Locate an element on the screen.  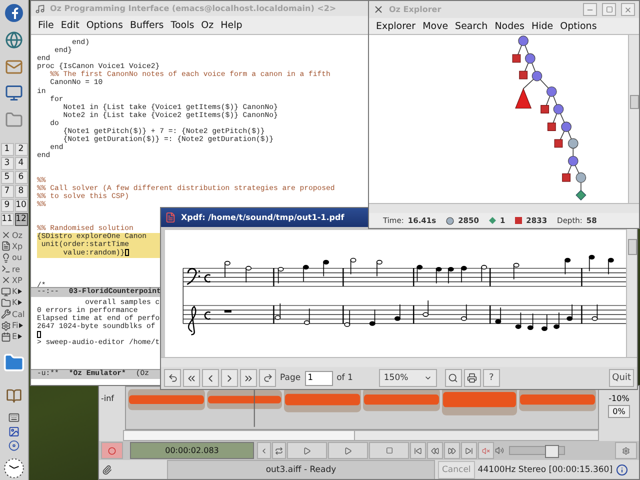
task-label: XP is located at coordinates (17, 280).